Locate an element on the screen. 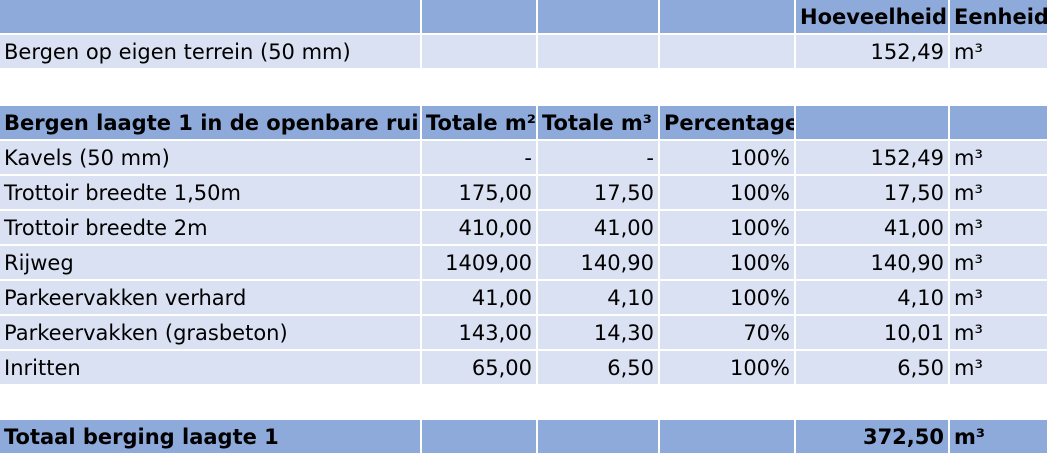 This screenshot has width=1047, height=453. row-hoeveelheid: 140,90 is located at coordinates (873, 262).